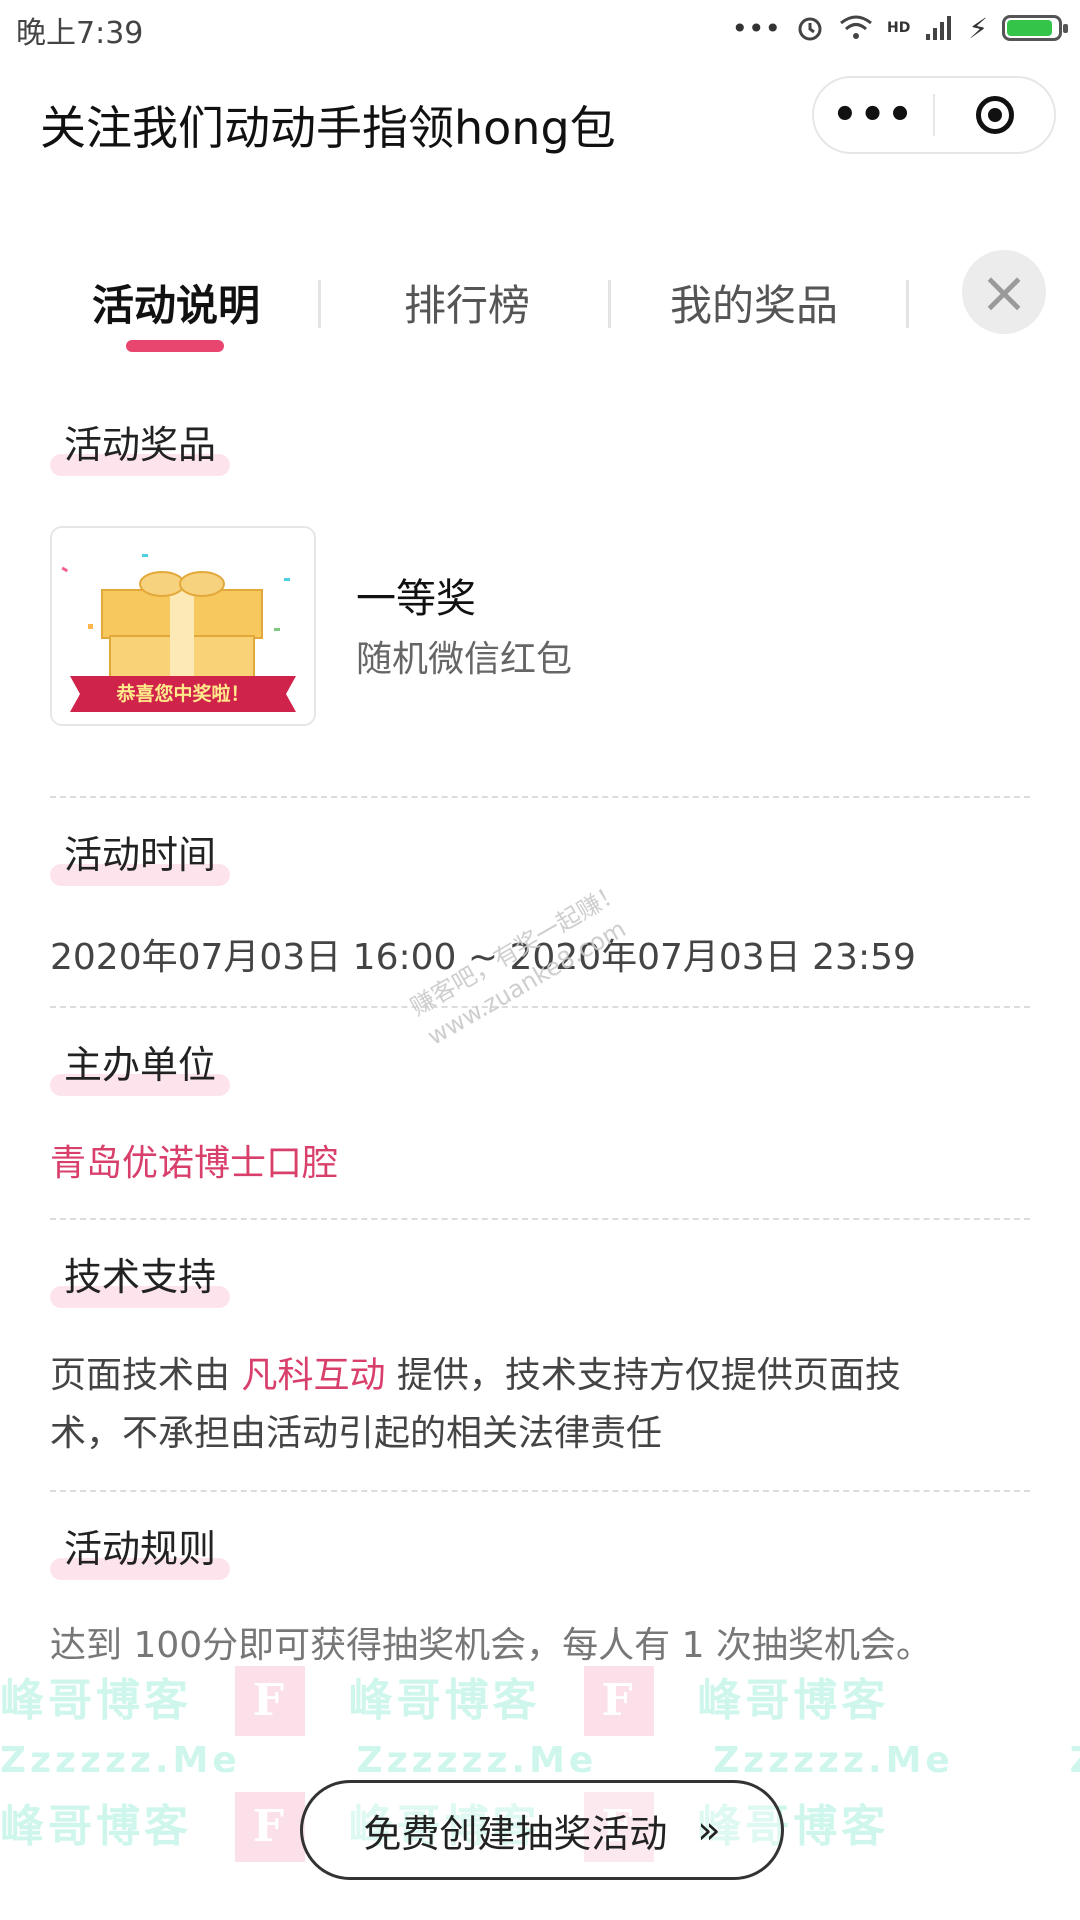 This screenshot has width=1080, height=1920. Describe the element at coordinates (194, 1163) in the screenshot. I see `organizer-name: 青岛优诺博士口腔` at that location.